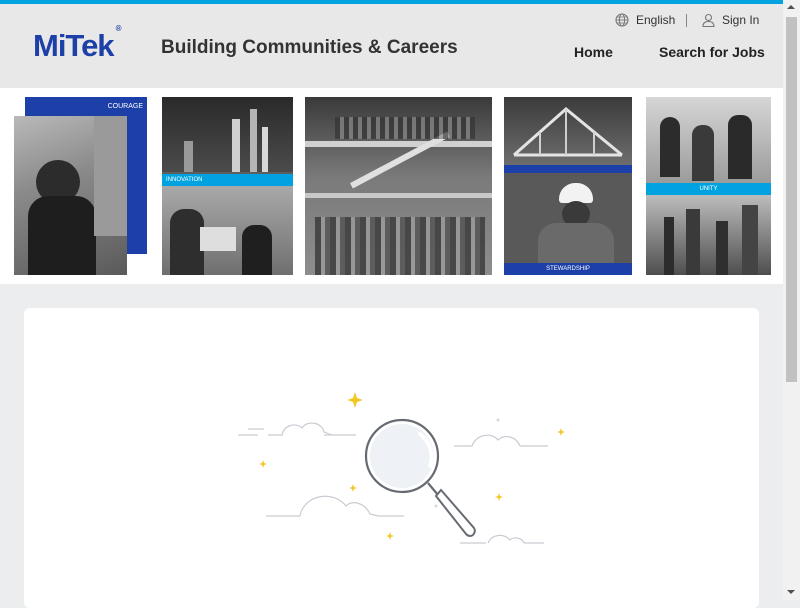 This screenshot has height=608, width=800. What do you see at coordinates (420, 478) in the screenshot?
I see `magnifier-illustration` at bounding box center [420, 478].